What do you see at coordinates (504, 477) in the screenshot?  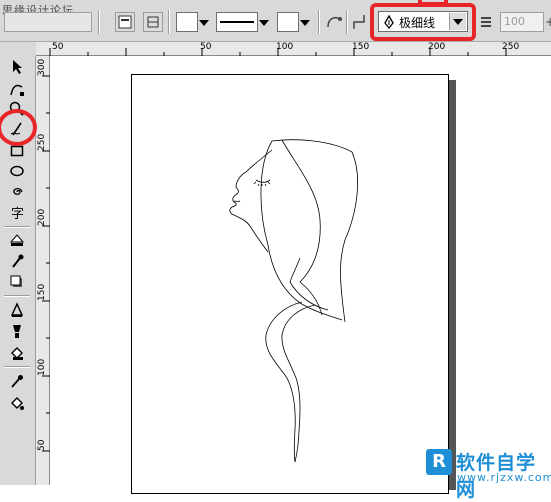 I see `logo-url: www.rjzxw.com` at bounding box center [504, 477].